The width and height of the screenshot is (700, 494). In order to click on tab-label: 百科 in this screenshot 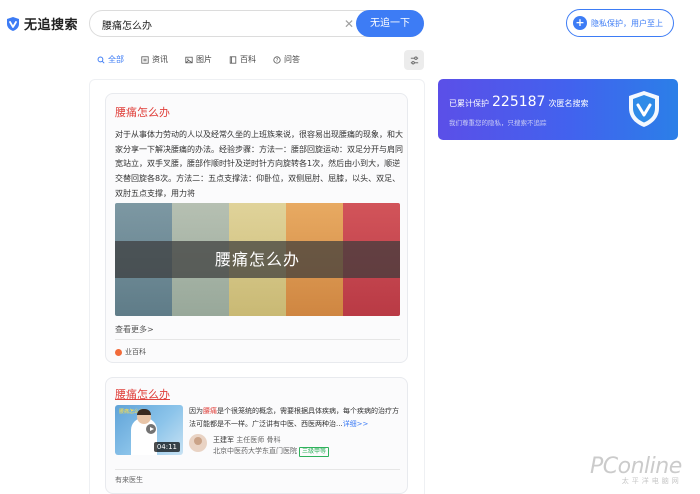, I will do `click(248, 59)`.